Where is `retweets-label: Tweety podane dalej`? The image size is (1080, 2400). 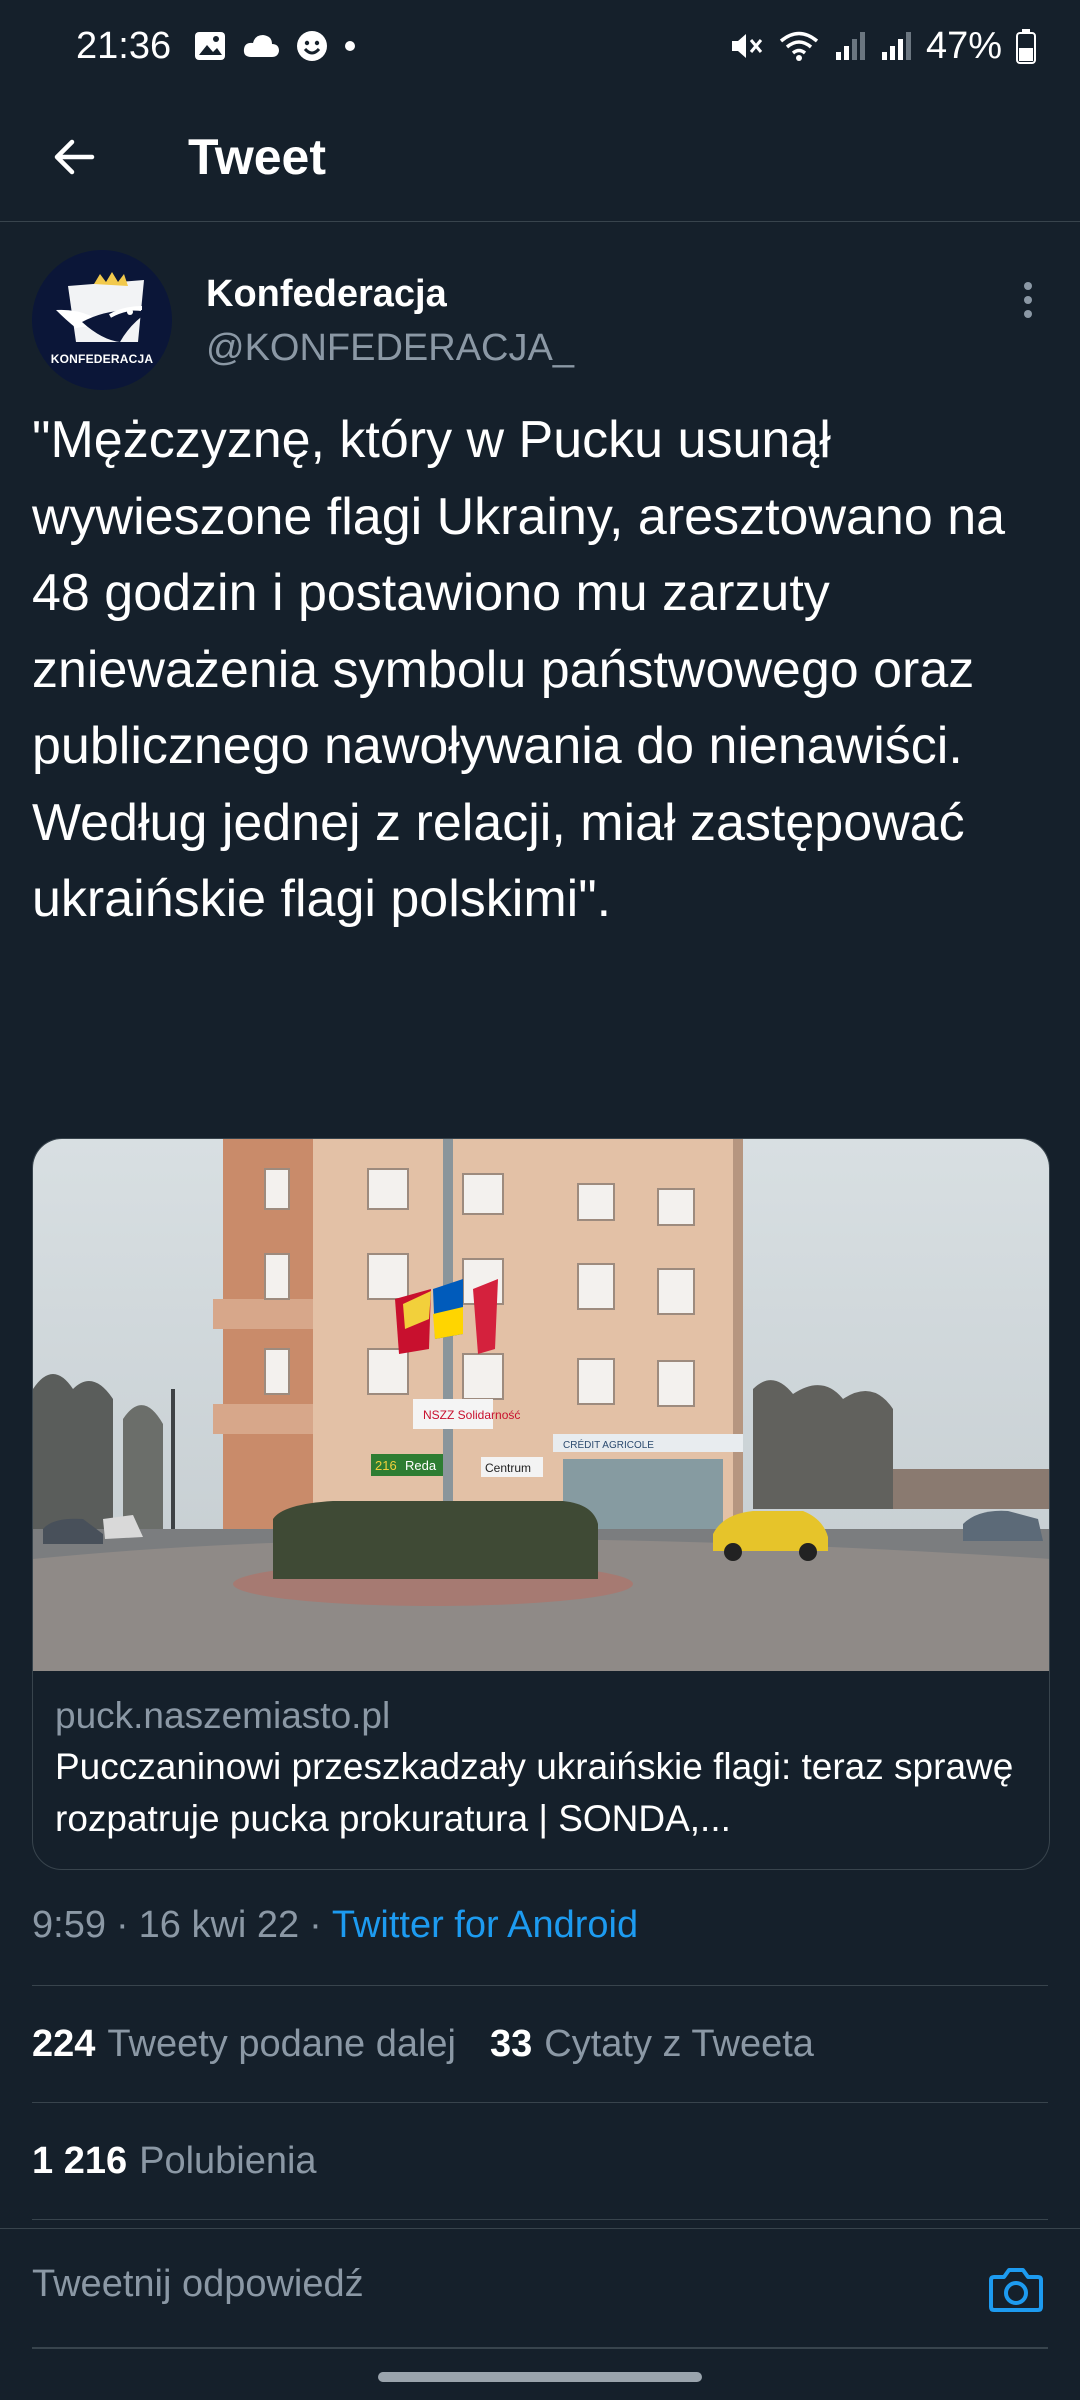 retweets-label: Tweety podane dalej is located at coordinates (281, 2043).